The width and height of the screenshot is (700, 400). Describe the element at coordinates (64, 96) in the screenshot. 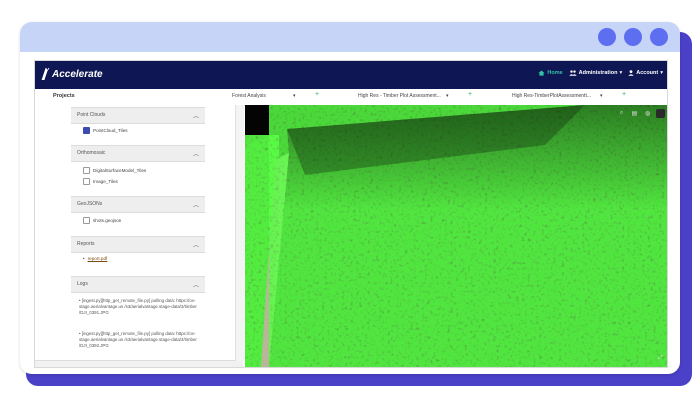

I see `tab-projects: Projects` at that location.